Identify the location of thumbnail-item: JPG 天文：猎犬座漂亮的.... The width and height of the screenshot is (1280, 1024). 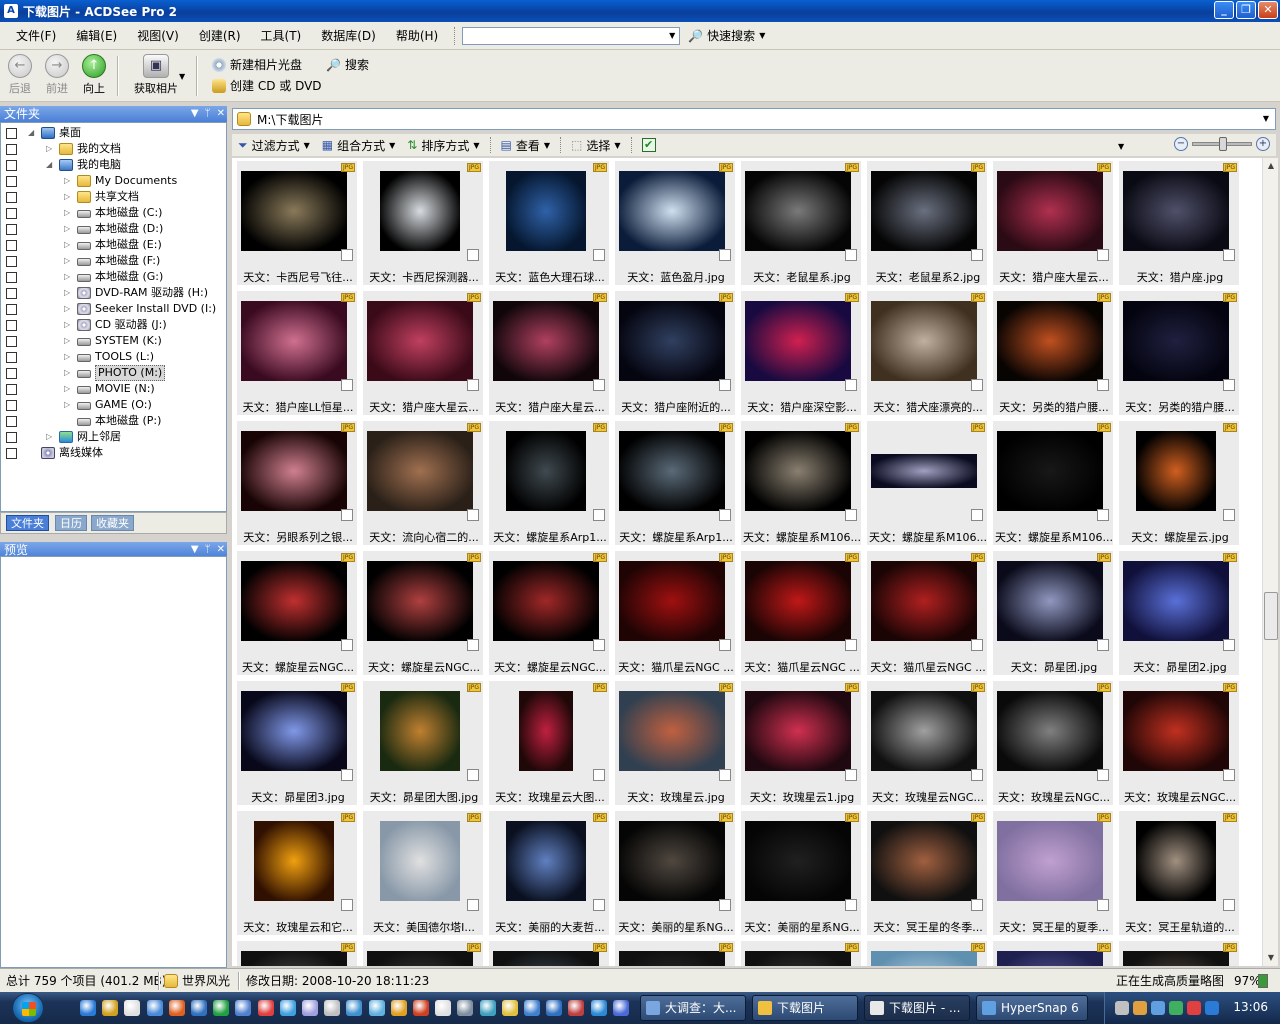
(927, 353).